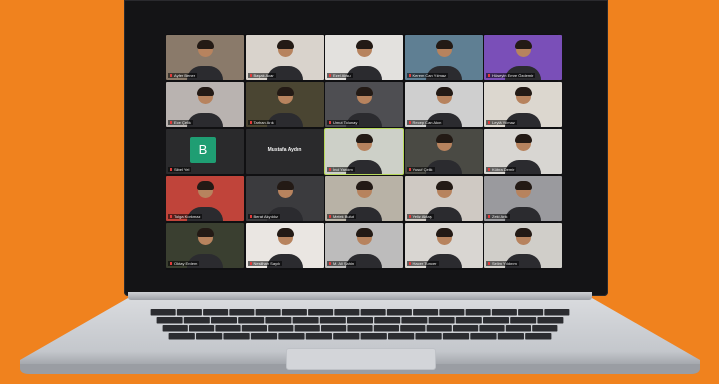 This screenshot has height=384, width=719. What do you see at coordinates (523, 198) in the screenshot?
I see `participant-tile: Zeki Arık` at bounding box center [523, 198].